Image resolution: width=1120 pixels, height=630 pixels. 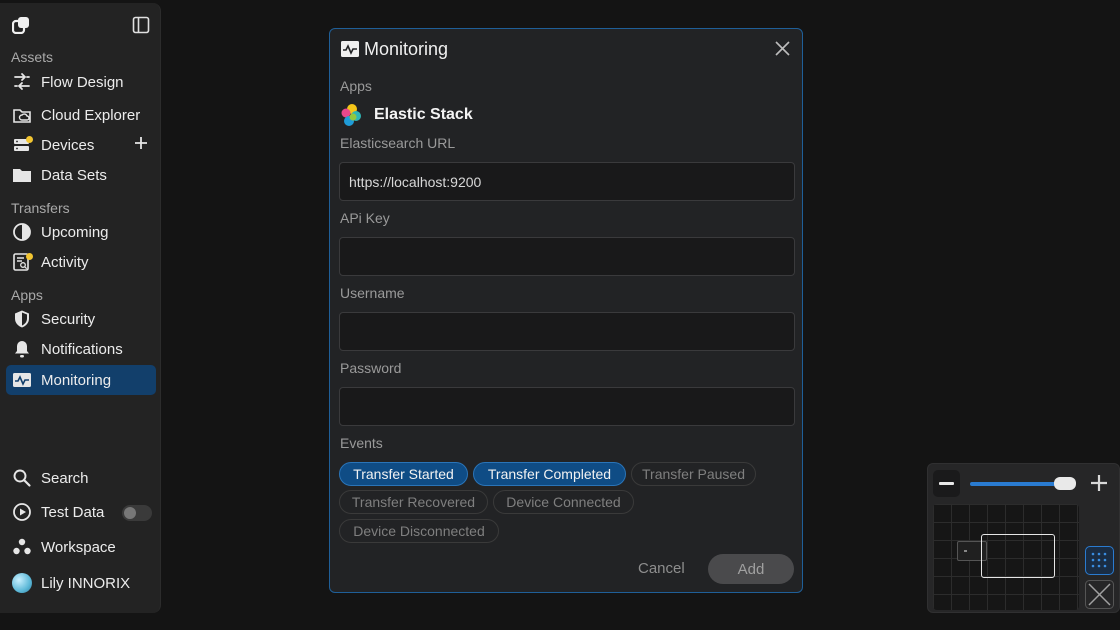 What do you see at coordinates (946, 483) in the screenshot?
I see `zoom-out-icon` at bounding box center [946, 483].